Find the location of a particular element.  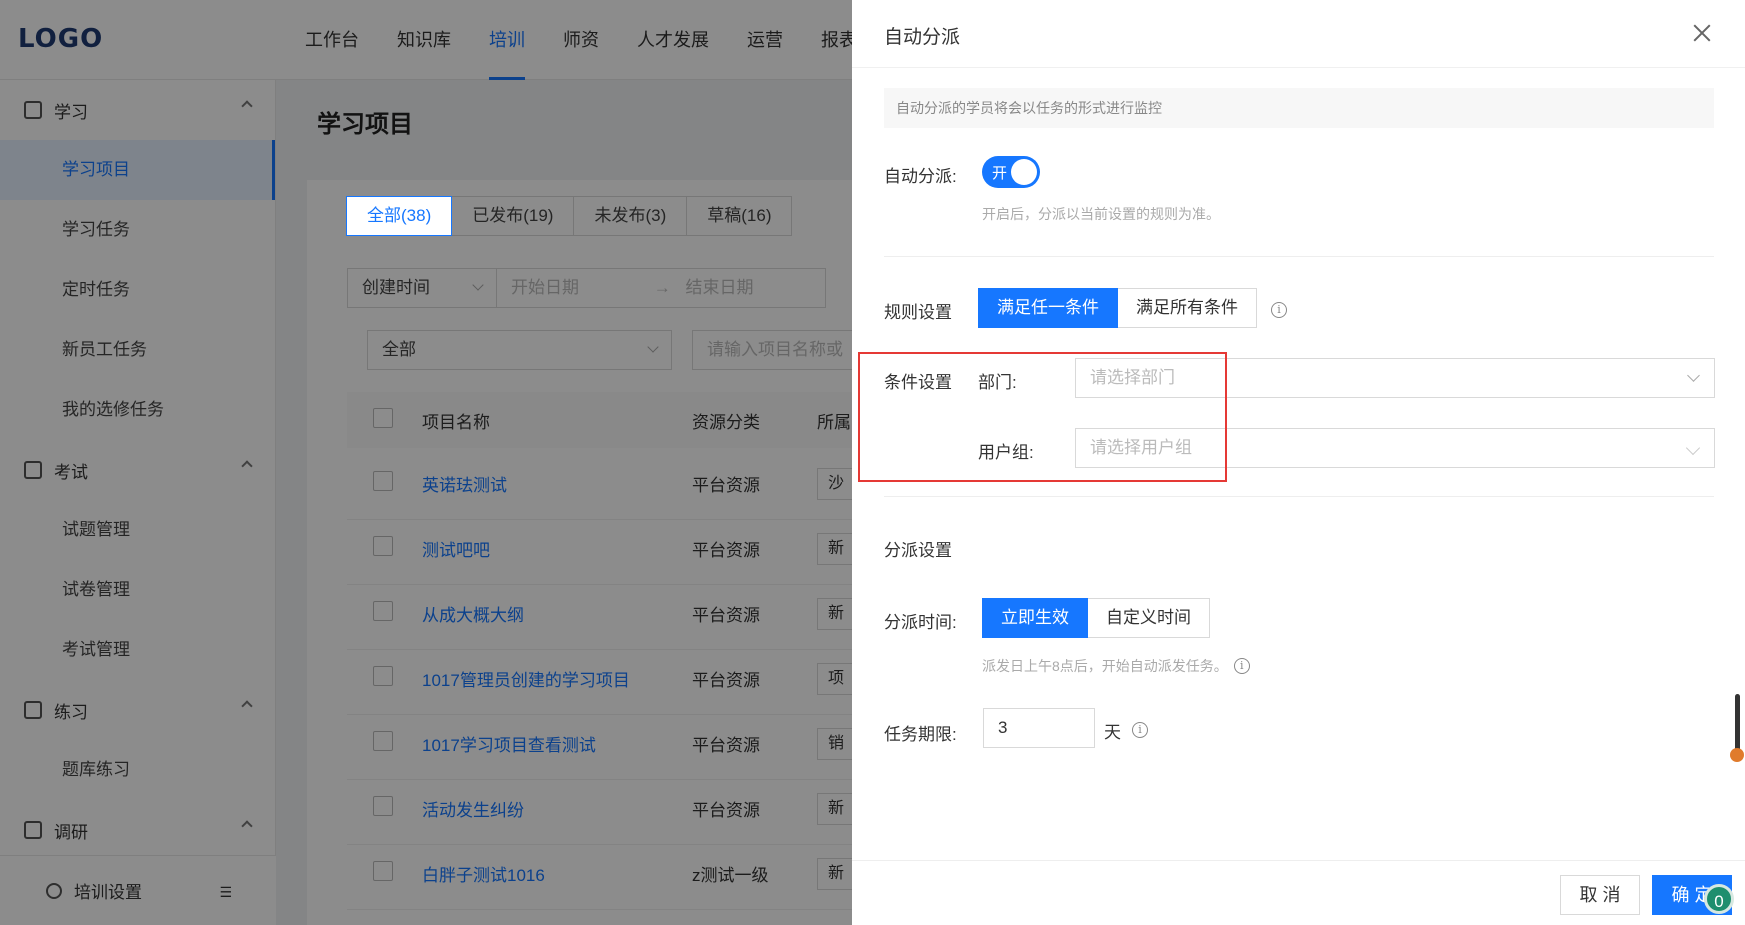

deadline-input: 3 is located at coordinates (1039, 728).